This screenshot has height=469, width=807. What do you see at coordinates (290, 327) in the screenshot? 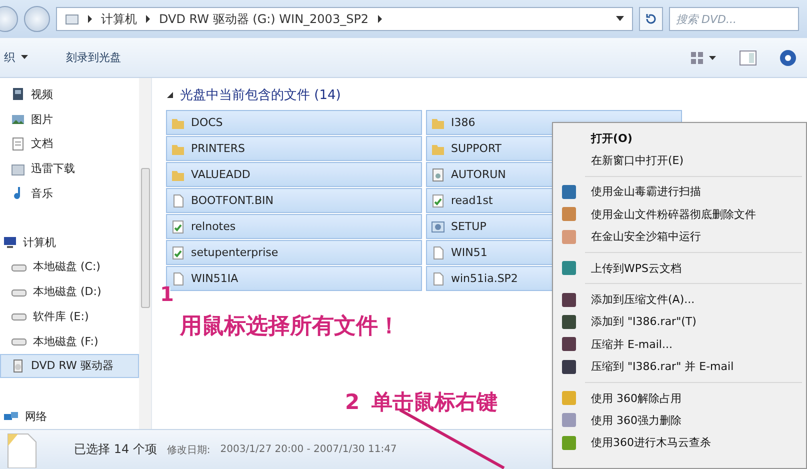
I see `annotation-text: 用鼠标选择所有文件！` at bounding box center [290, 327].